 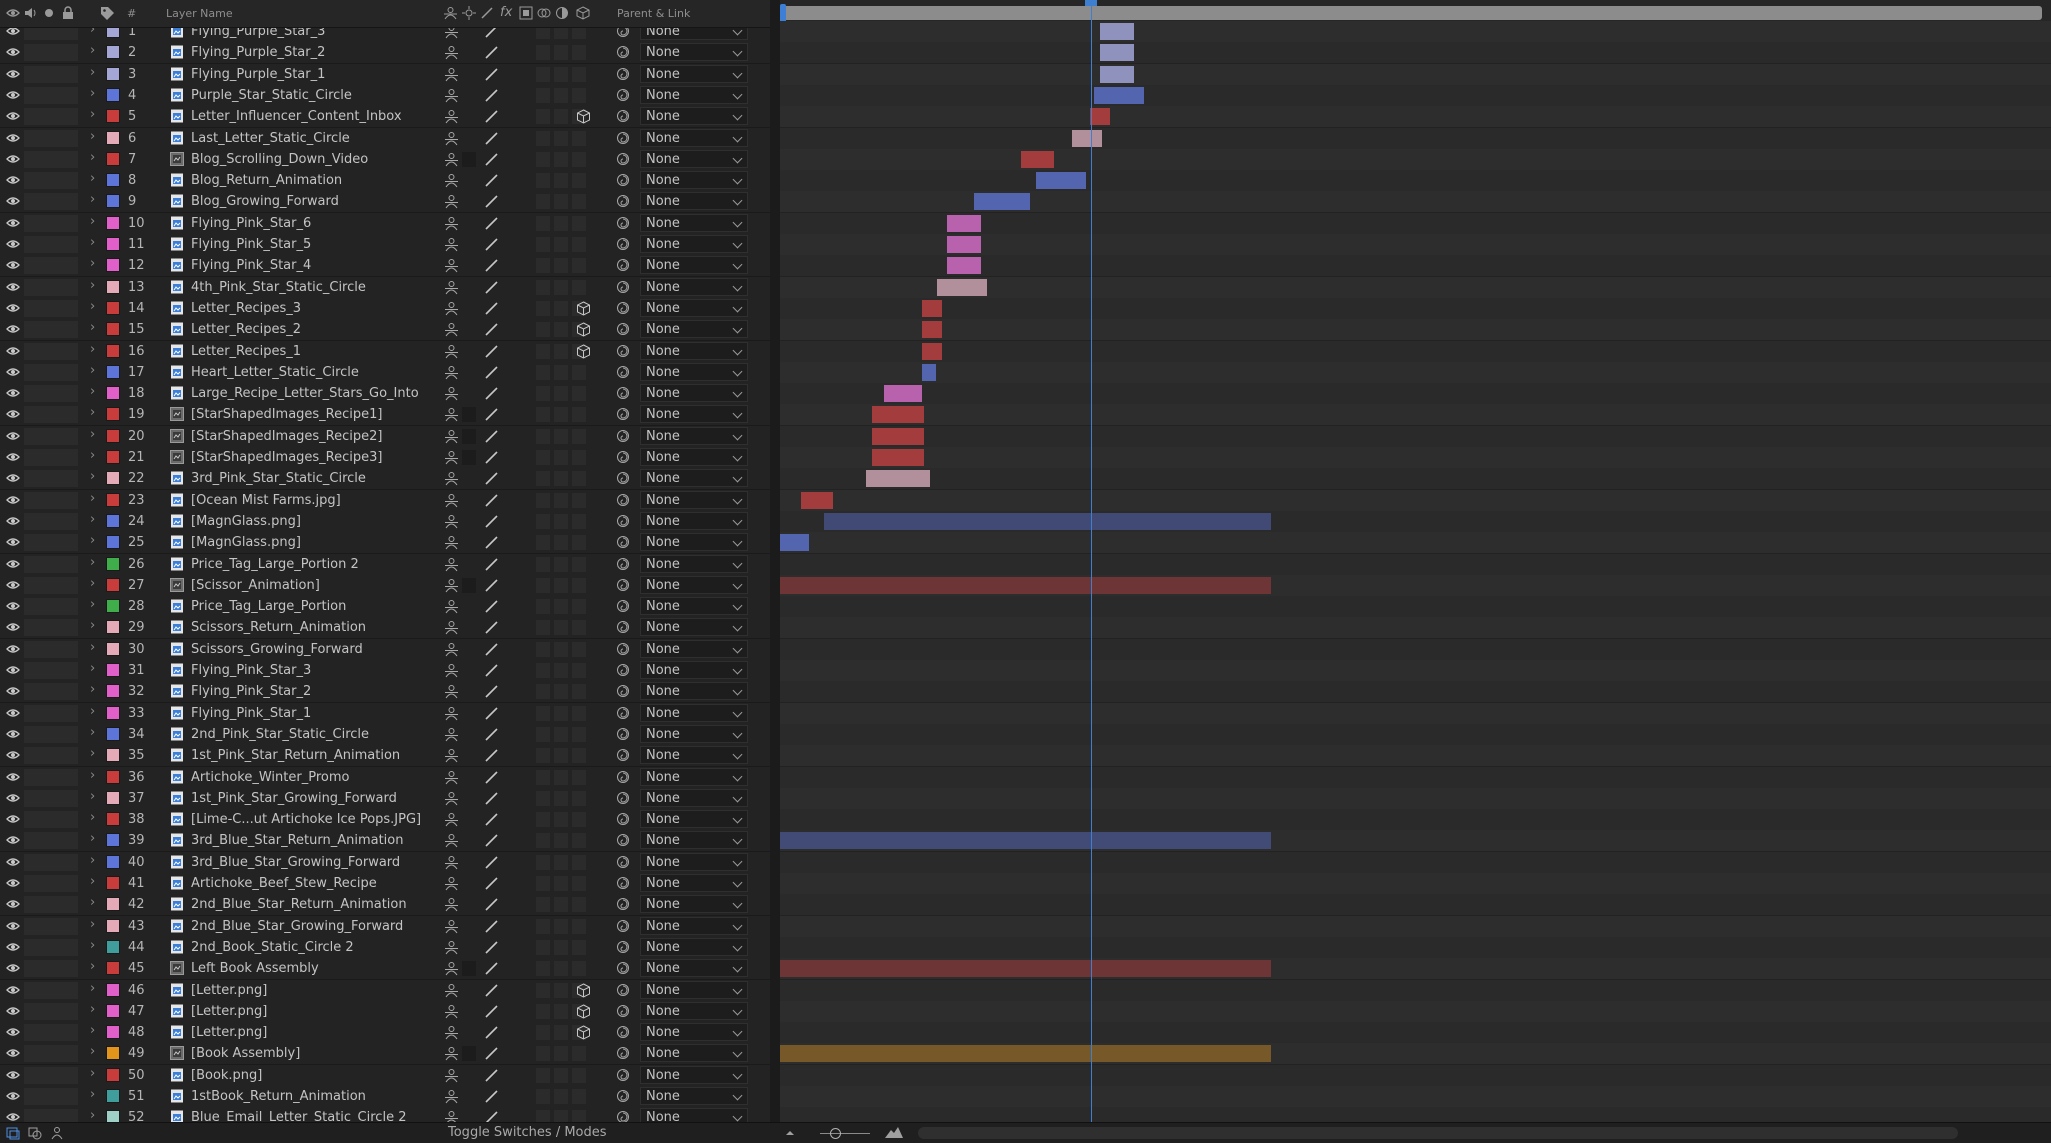 What do you see at coordinates (258, 52) in the screenshot?
I see `layer-name: Flying_Purple_Star_2` at bounding box center [258, 52].